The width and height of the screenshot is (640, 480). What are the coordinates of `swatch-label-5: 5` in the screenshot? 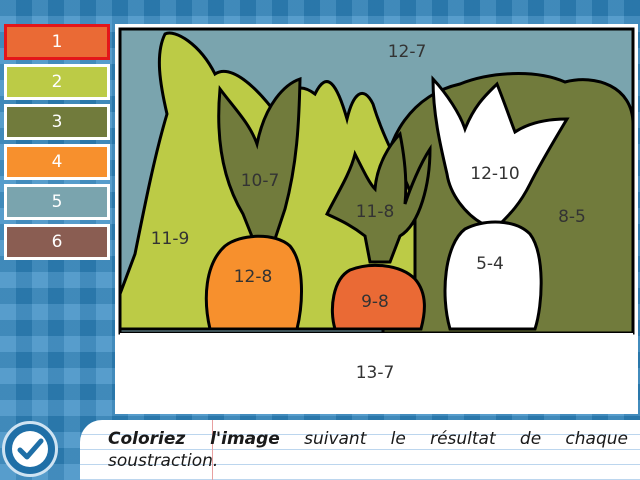 It's located at (57, 202).